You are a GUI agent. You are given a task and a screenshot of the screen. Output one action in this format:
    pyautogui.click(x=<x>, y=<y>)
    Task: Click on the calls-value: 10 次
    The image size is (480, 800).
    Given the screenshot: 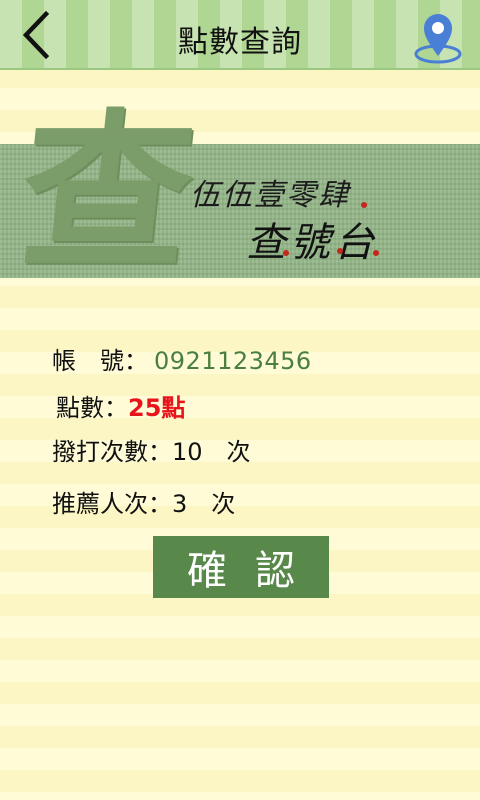 What is the action you would take?
    pyautogui.click(x=211, y=452)
    